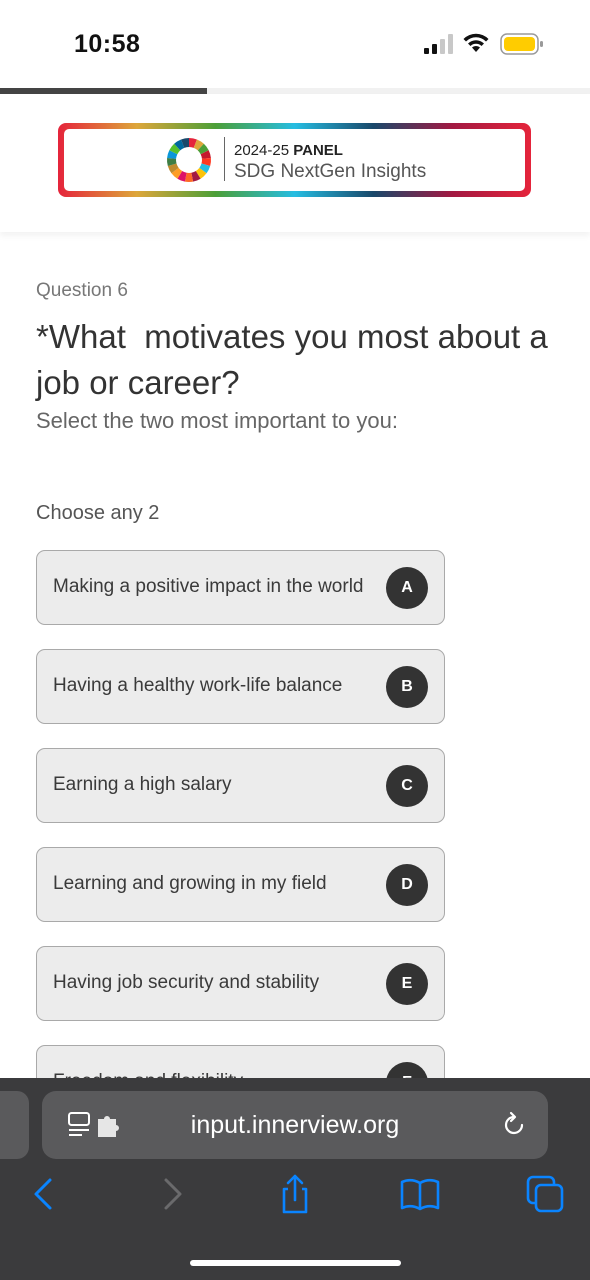  I want to click on question-subtitle: Select the two most important to you:, so click(217, 420).